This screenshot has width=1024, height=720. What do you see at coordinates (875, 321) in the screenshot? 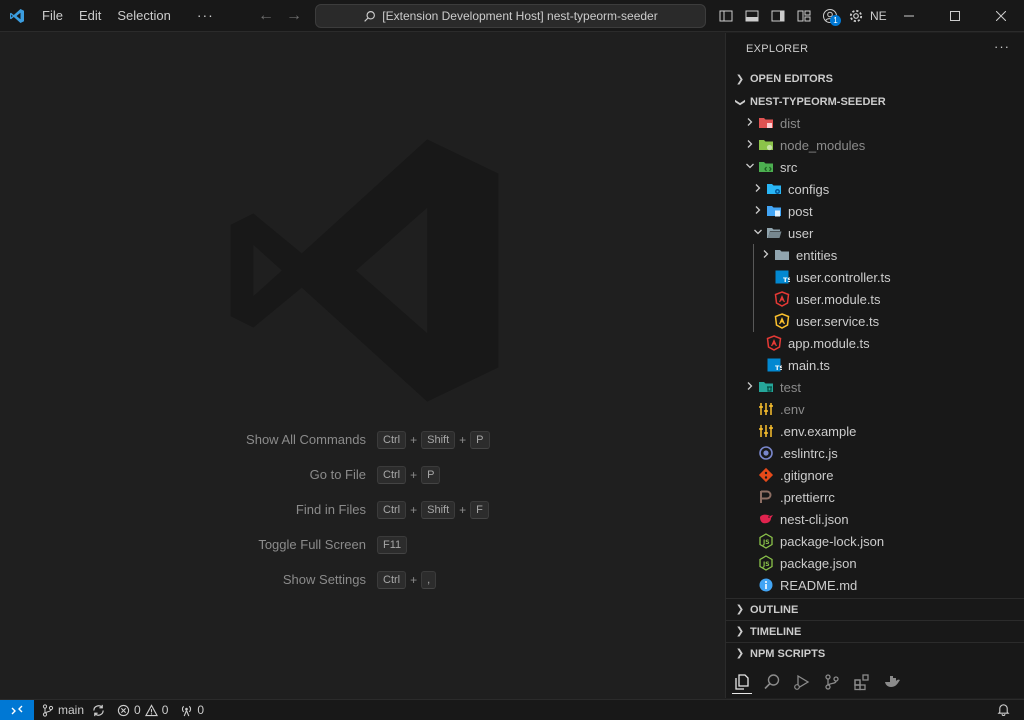
I see `tree-file-item: user.service.ts` at bounding box center [875, 321].